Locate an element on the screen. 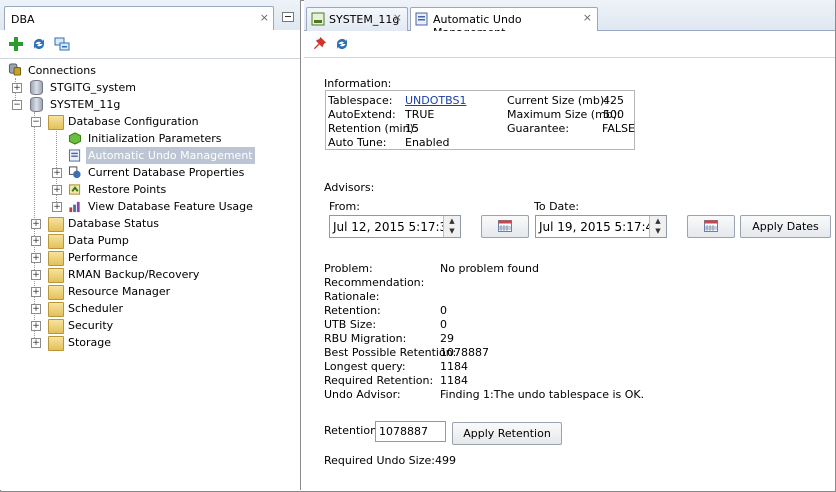  tree-item-database-status: + Database Status is located at coordinates (141, 223).